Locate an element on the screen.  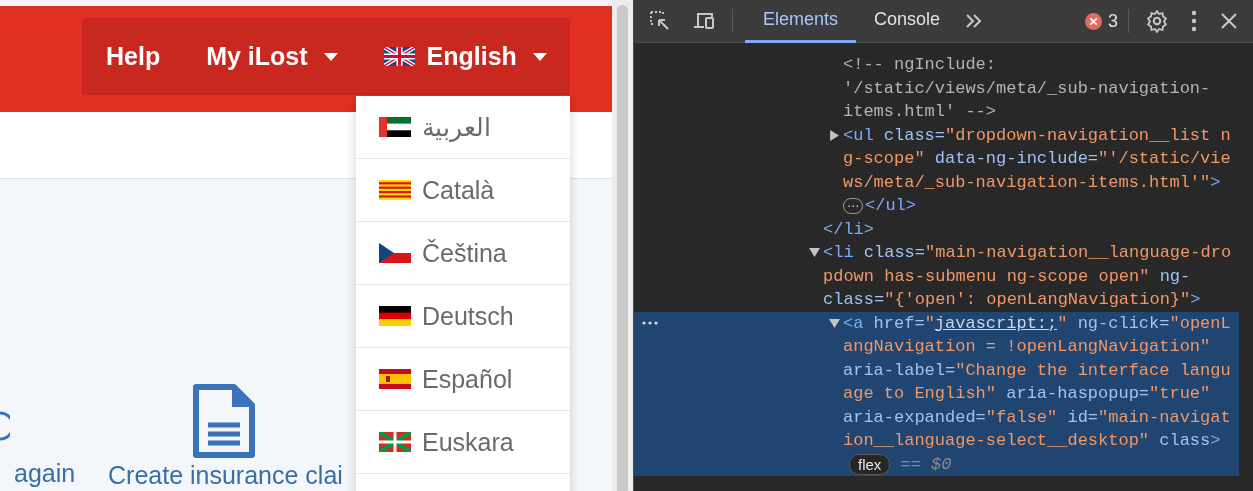
scrollbar-thumb is located at coordinates (622, 248).